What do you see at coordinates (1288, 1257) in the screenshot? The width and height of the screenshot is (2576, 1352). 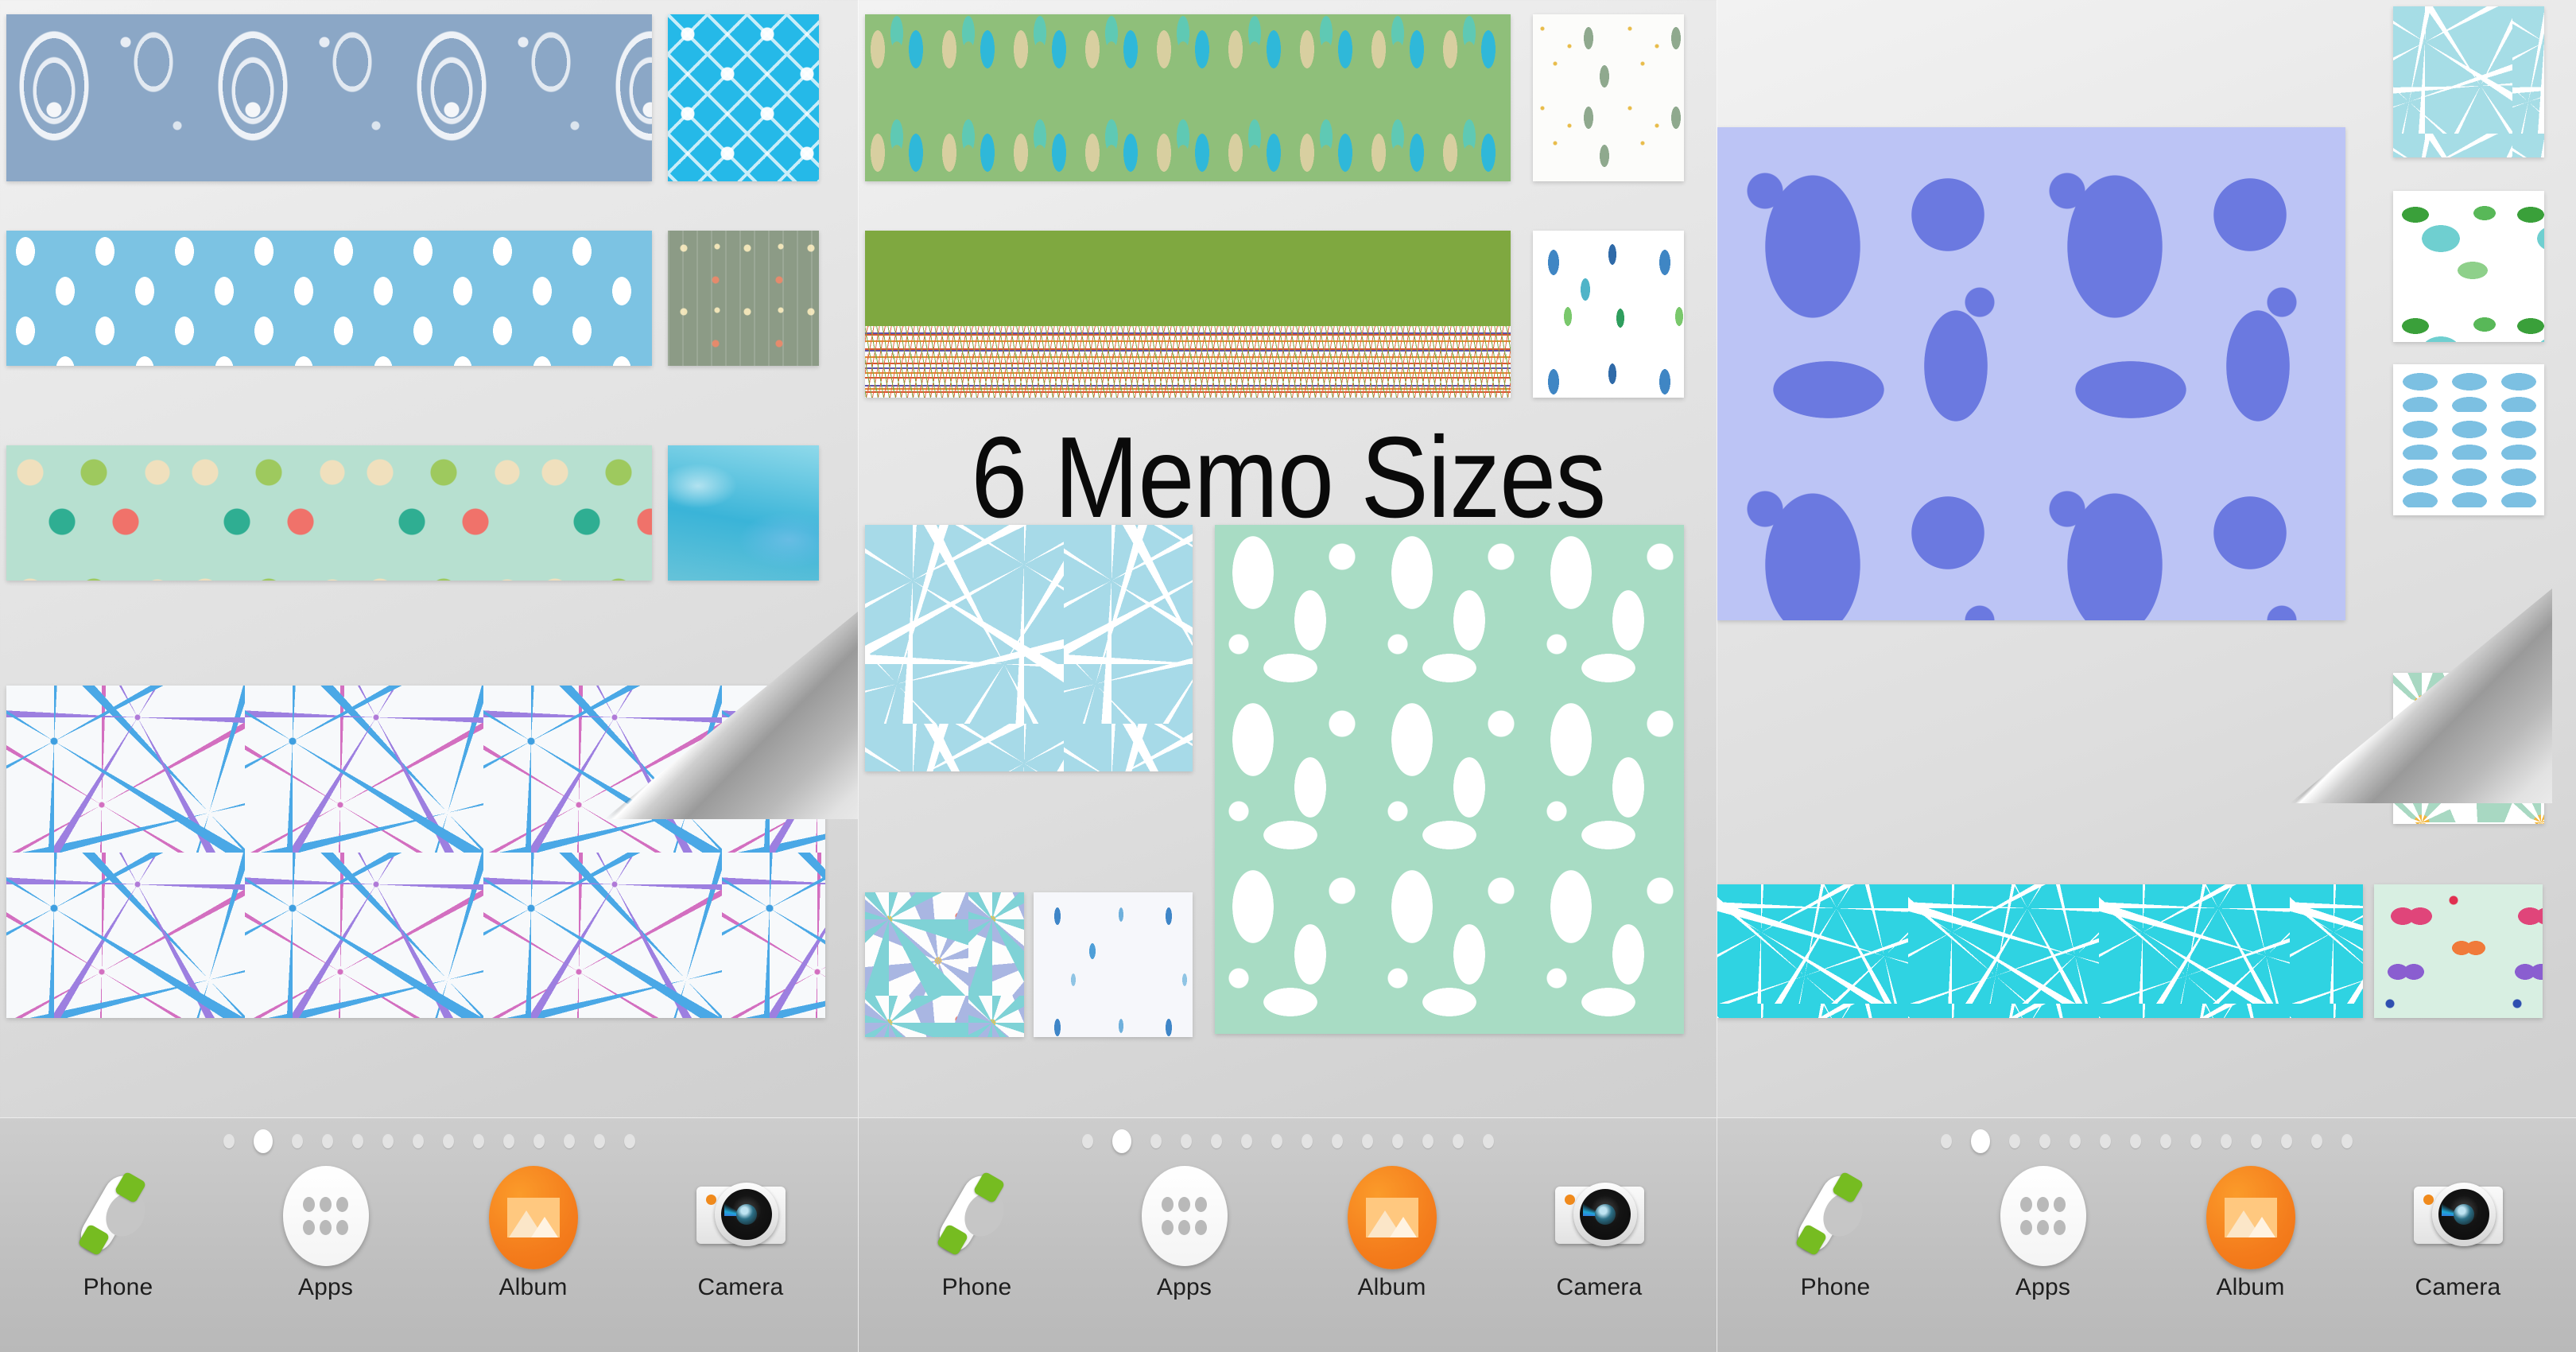 I see `dock-row-2: Phone Apps Album Camera` at bounding box center [1288, 1257].